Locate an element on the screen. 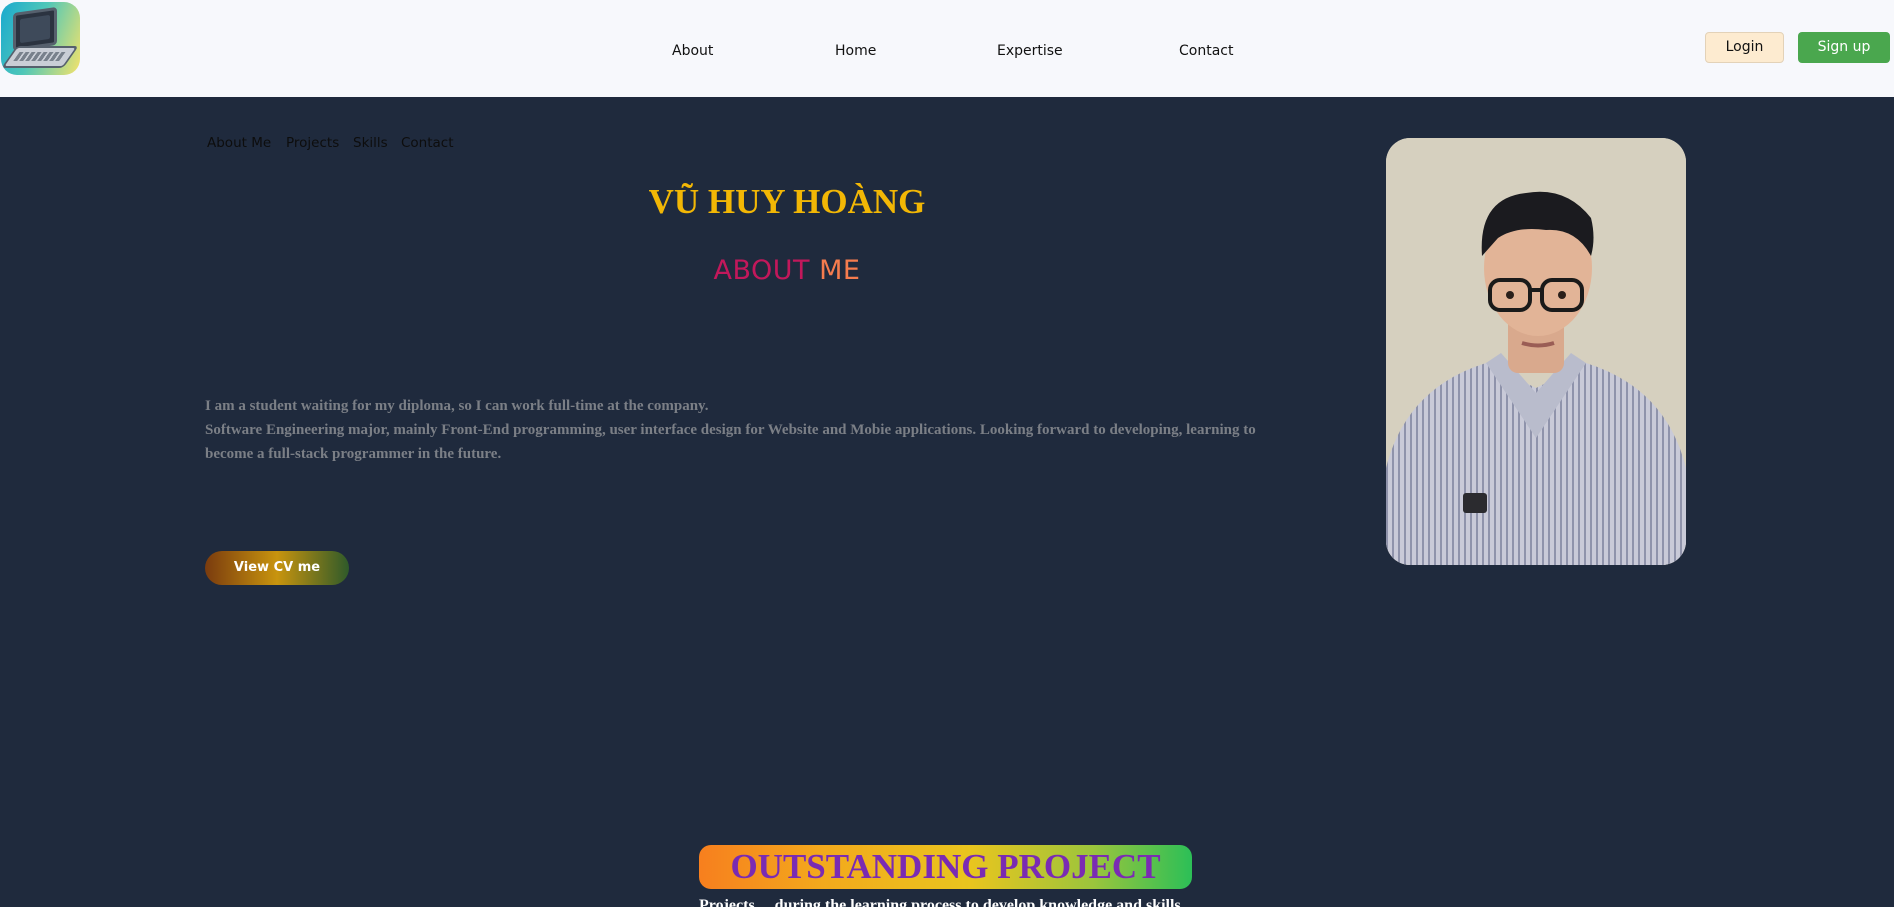 The width and height of the screenshot is (1894, 907). laptop-keyboard is located at coordinates (40, 57).